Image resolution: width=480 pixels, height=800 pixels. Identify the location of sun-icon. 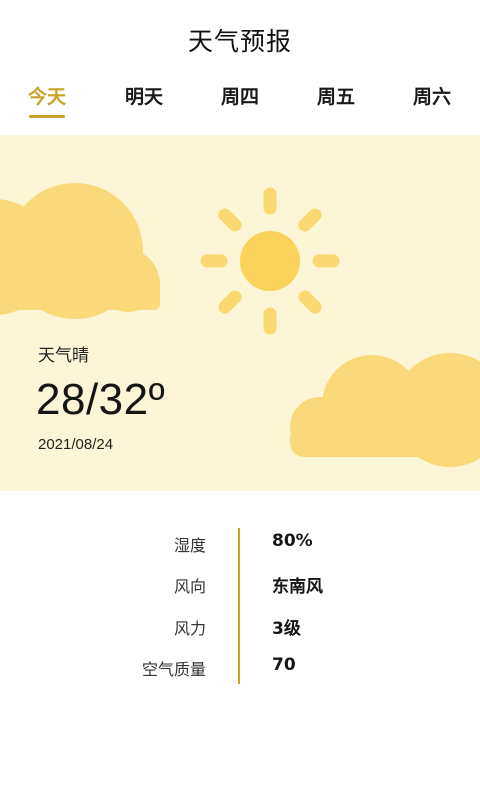
(270, 261).